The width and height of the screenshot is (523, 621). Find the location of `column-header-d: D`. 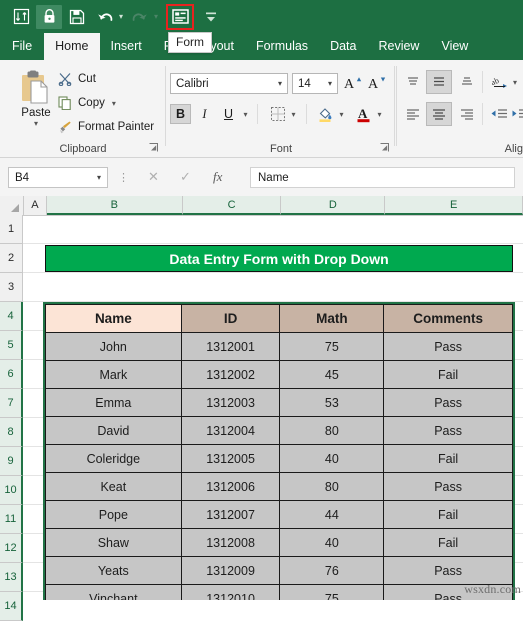

column-header-d: D is located at coordinates (333, 205).